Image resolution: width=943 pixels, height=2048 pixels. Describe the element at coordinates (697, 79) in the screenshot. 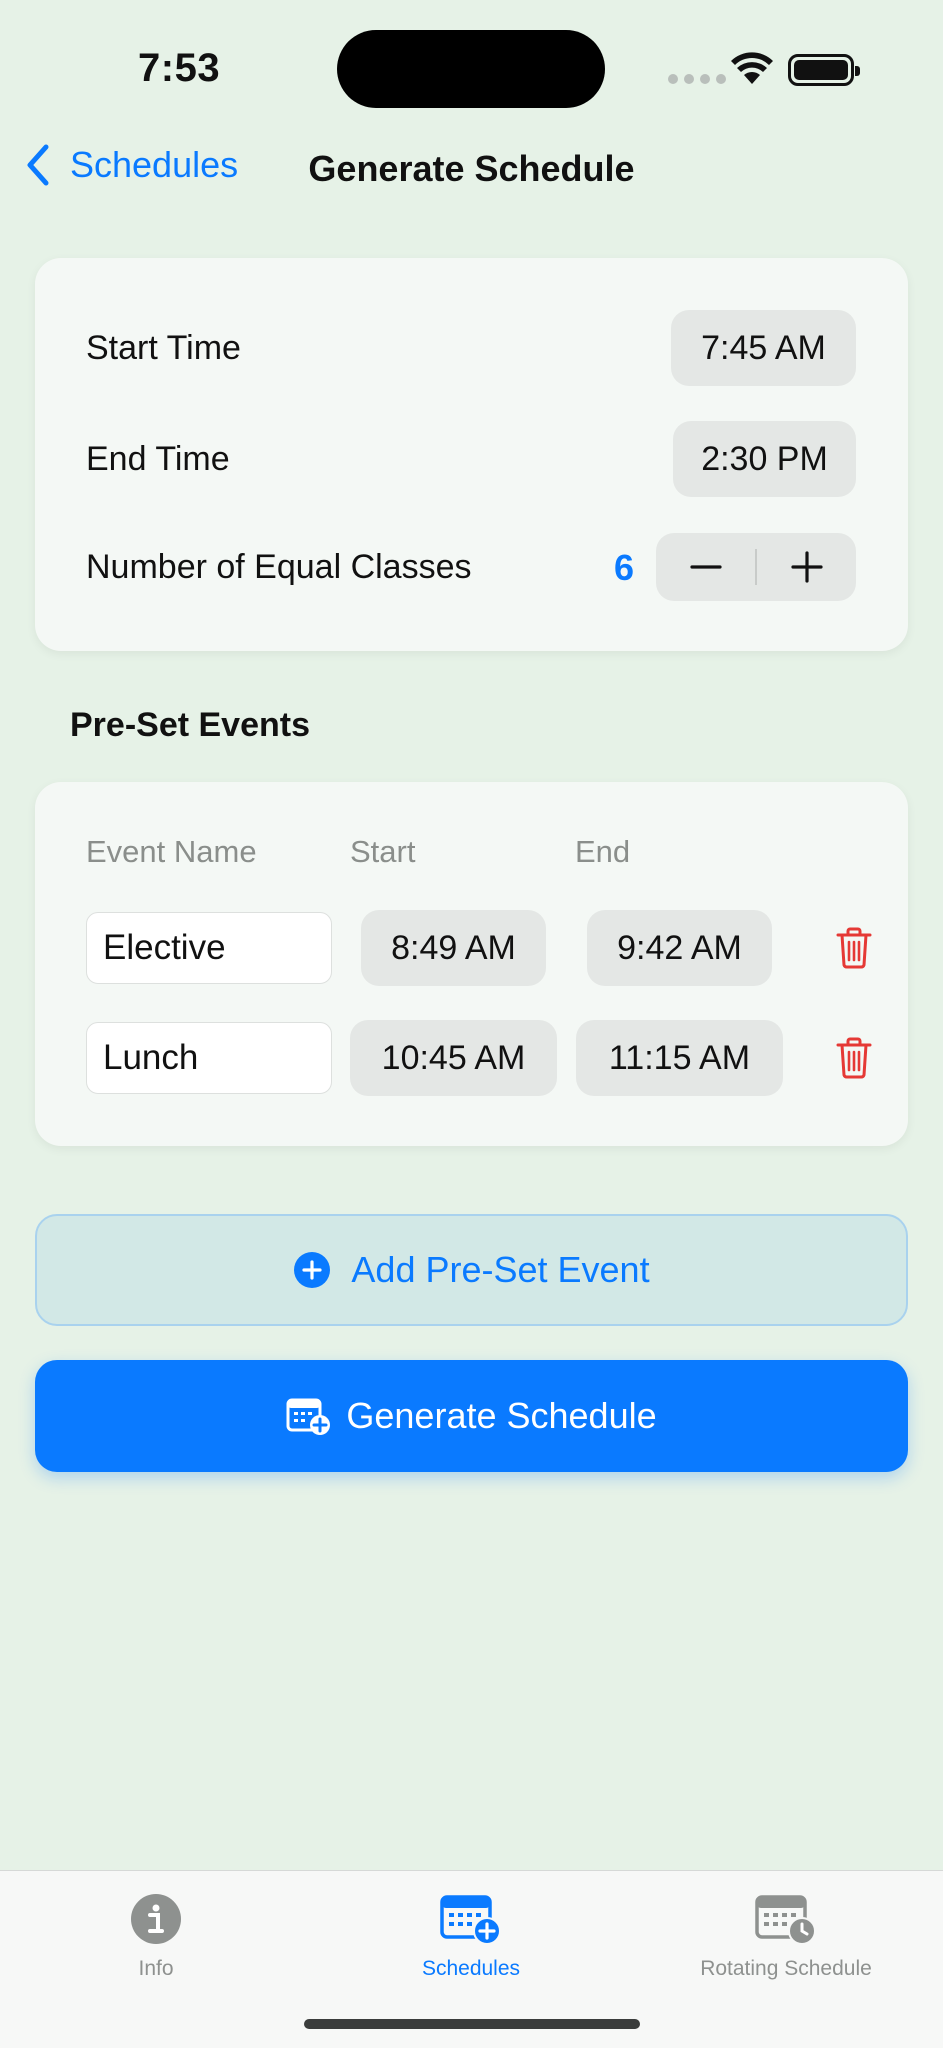

I see `cellular-signal-icon` at that location.